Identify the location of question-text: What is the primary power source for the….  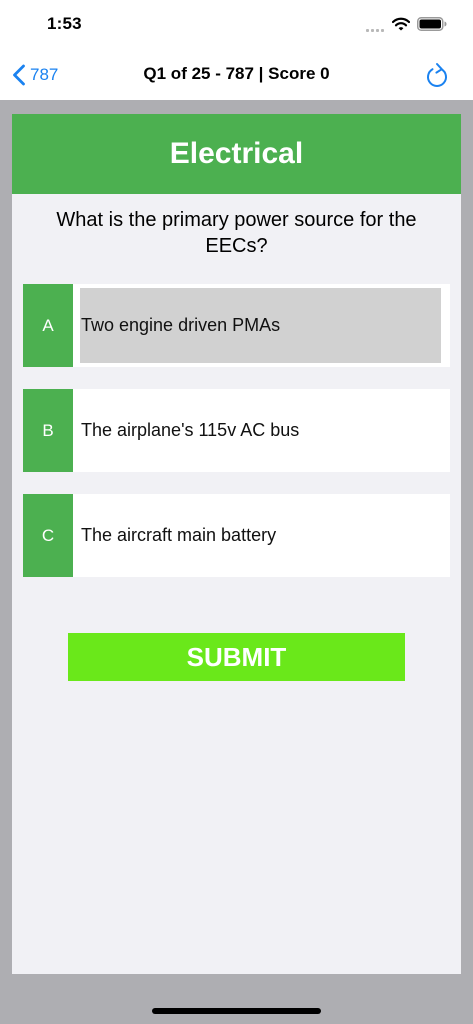
(236, 233).